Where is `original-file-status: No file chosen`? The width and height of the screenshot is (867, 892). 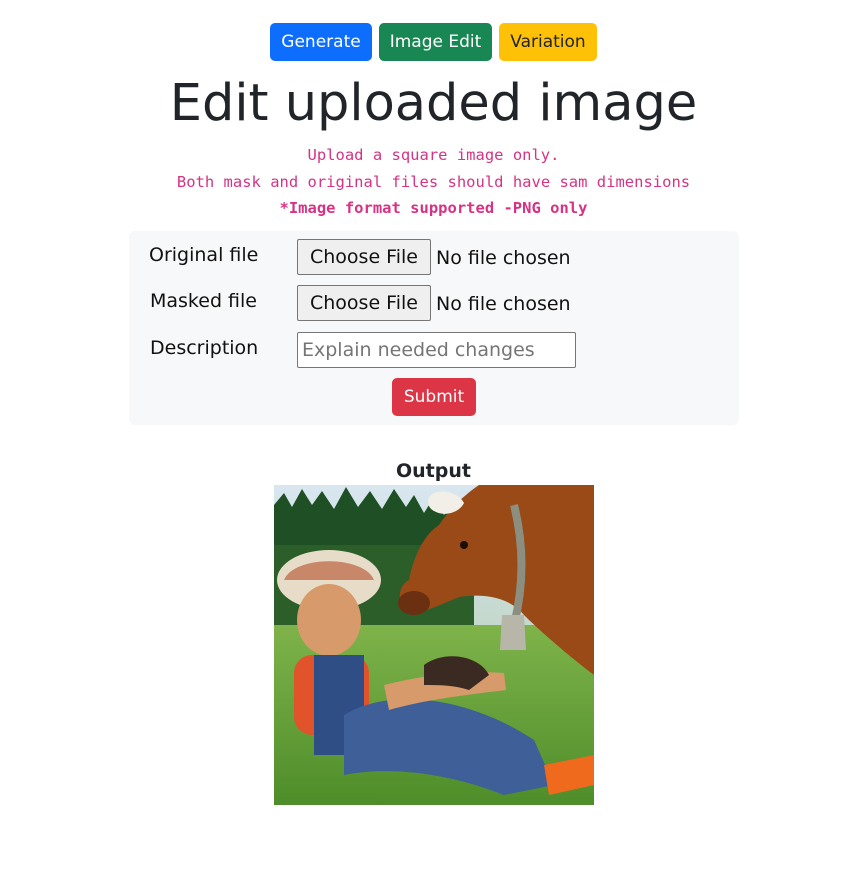
original-file-status: No file chosen is located at coordinates (503, 258).